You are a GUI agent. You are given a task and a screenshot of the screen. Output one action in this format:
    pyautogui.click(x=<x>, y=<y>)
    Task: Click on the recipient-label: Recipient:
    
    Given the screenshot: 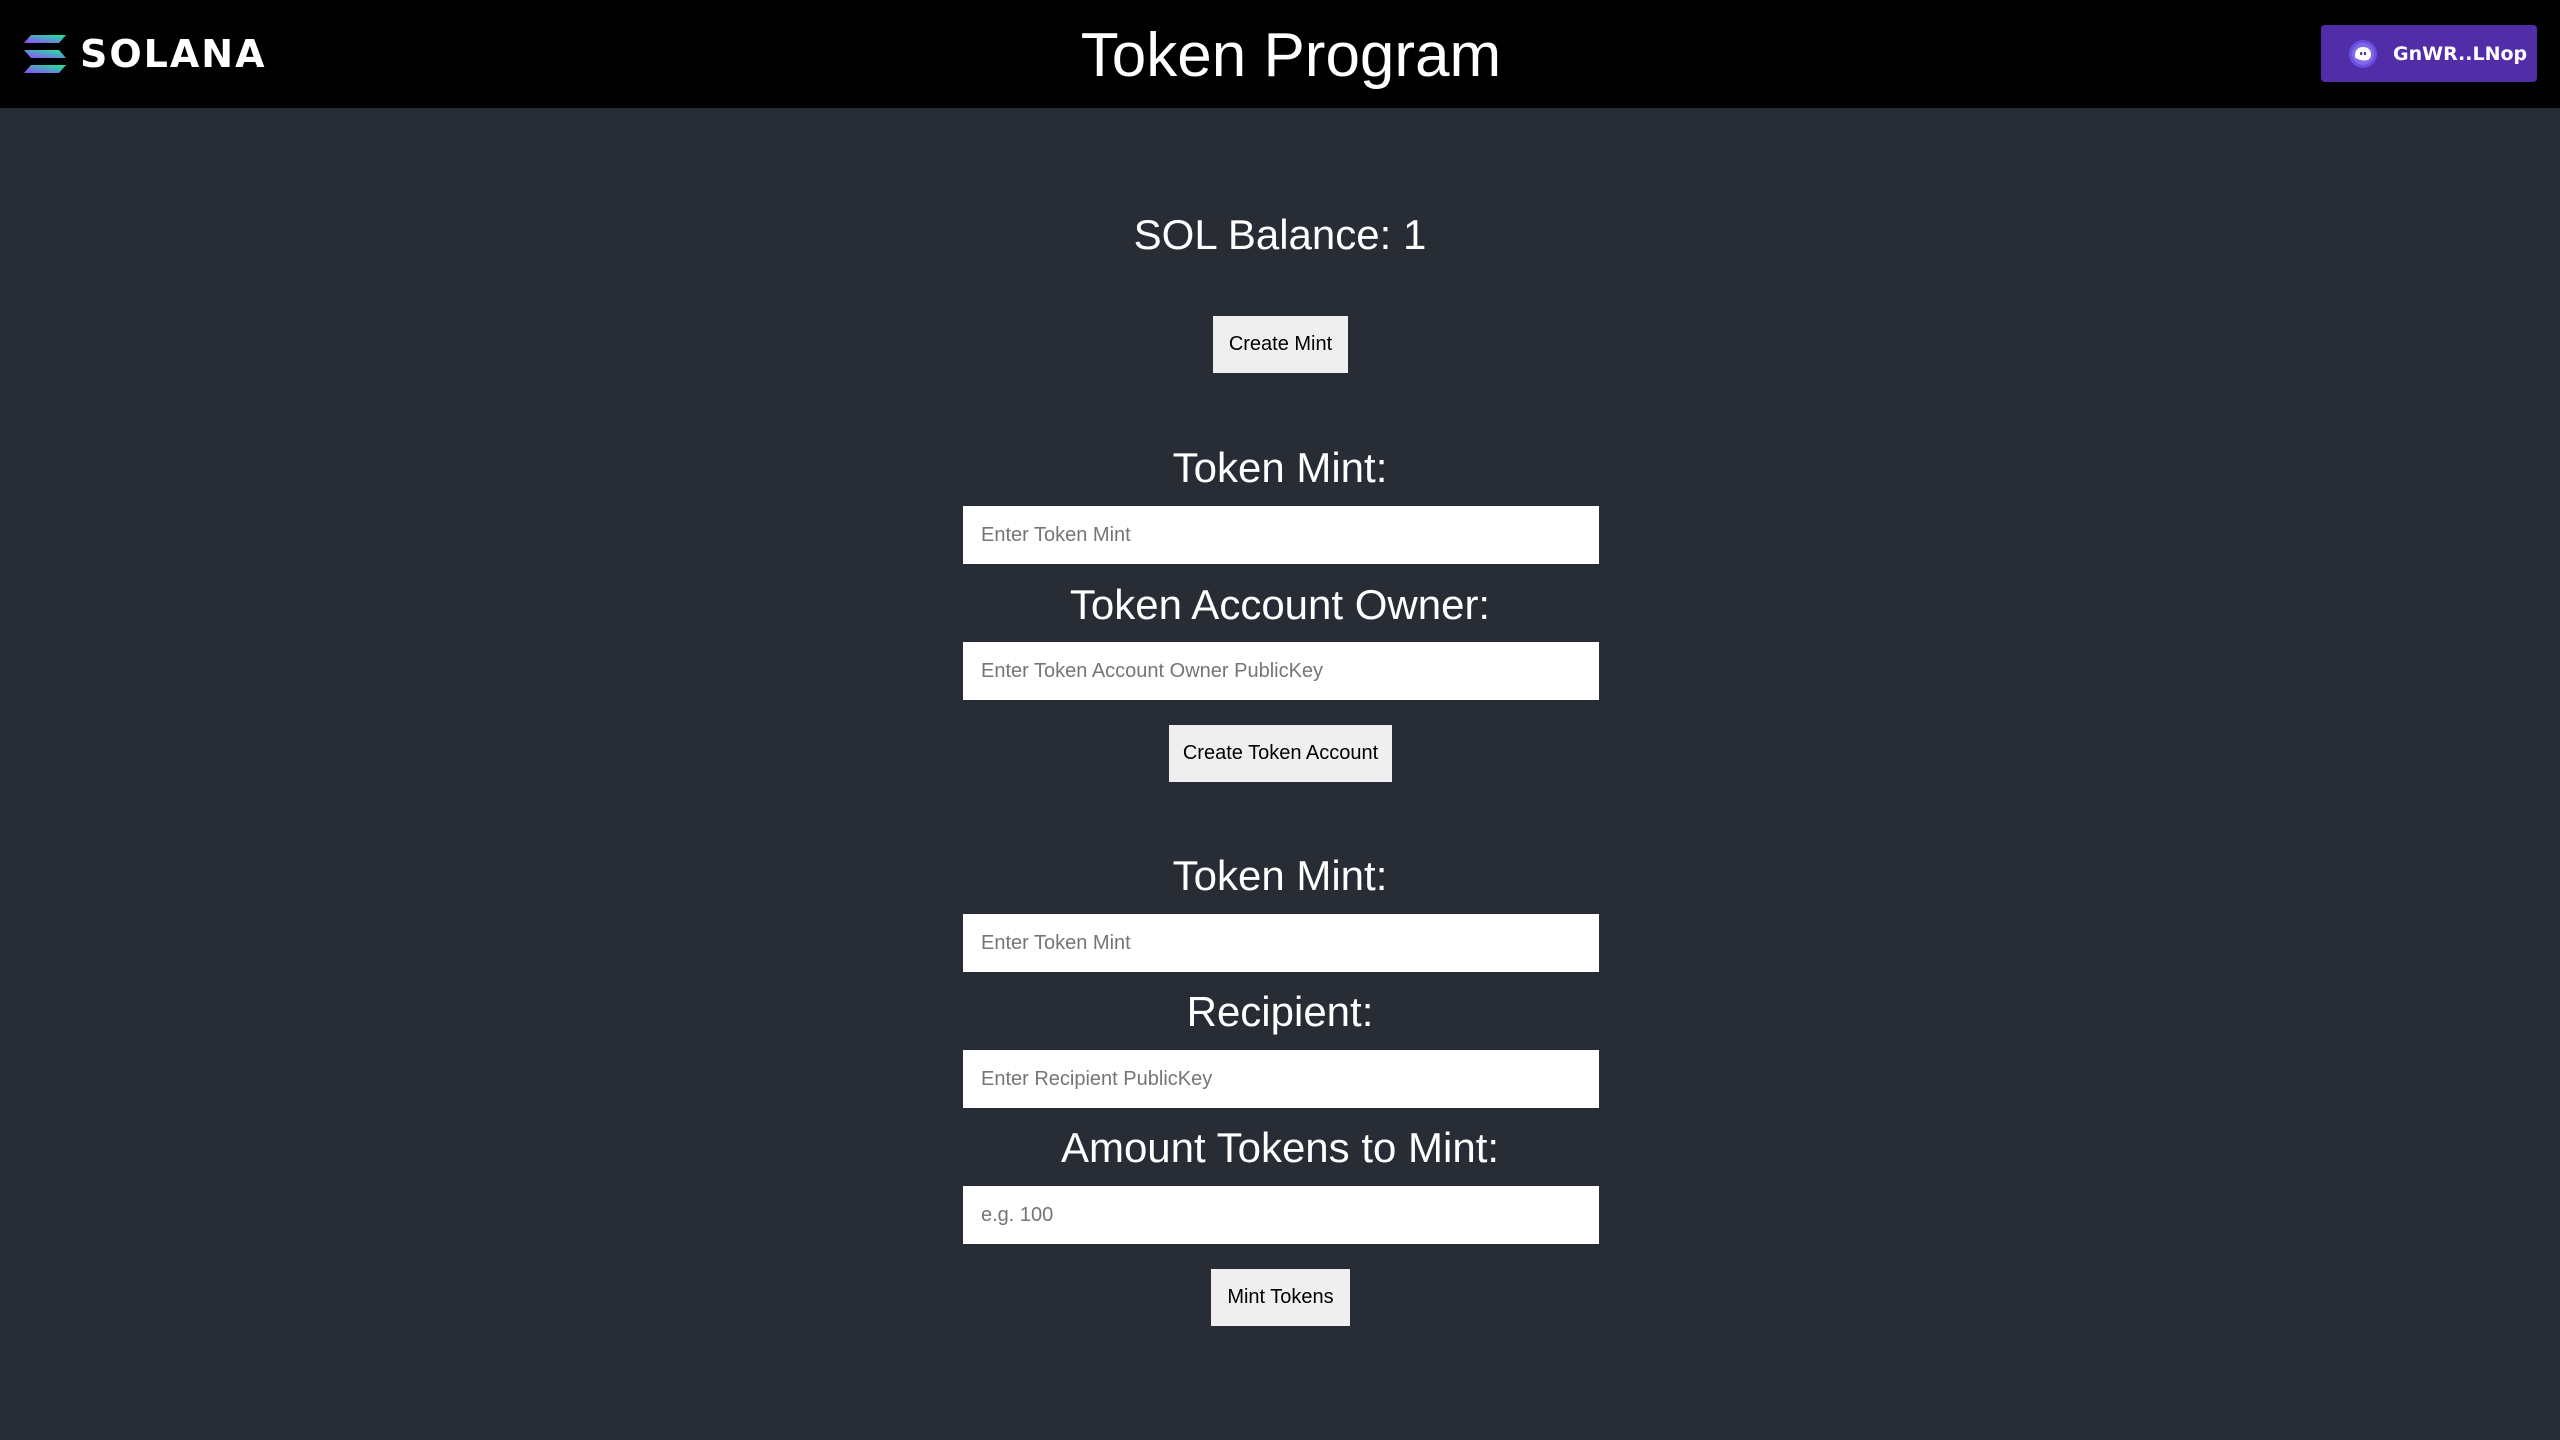 What is the action you would take?
    pyautogui.click(x=1280, y=1011)
    